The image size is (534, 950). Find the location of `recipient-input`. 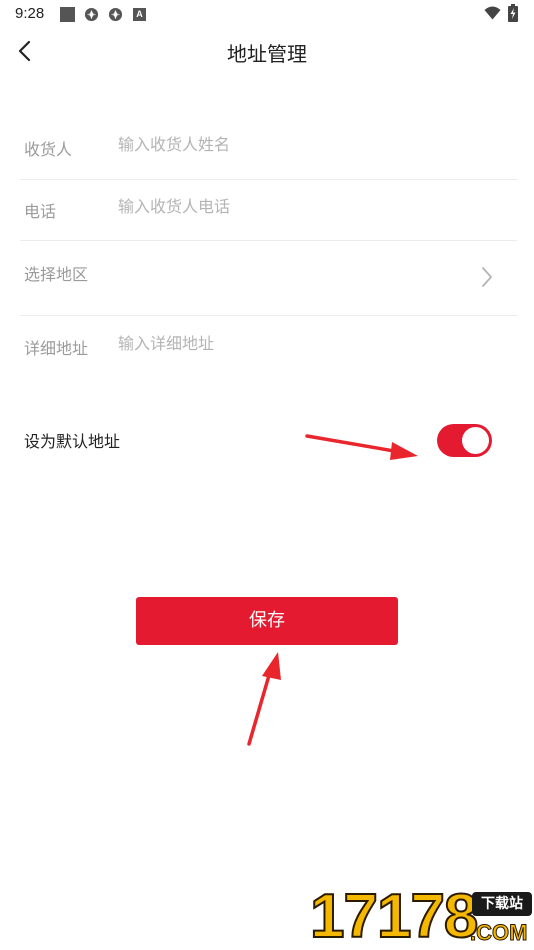

recipient-input is located at coordinates (298, 144).